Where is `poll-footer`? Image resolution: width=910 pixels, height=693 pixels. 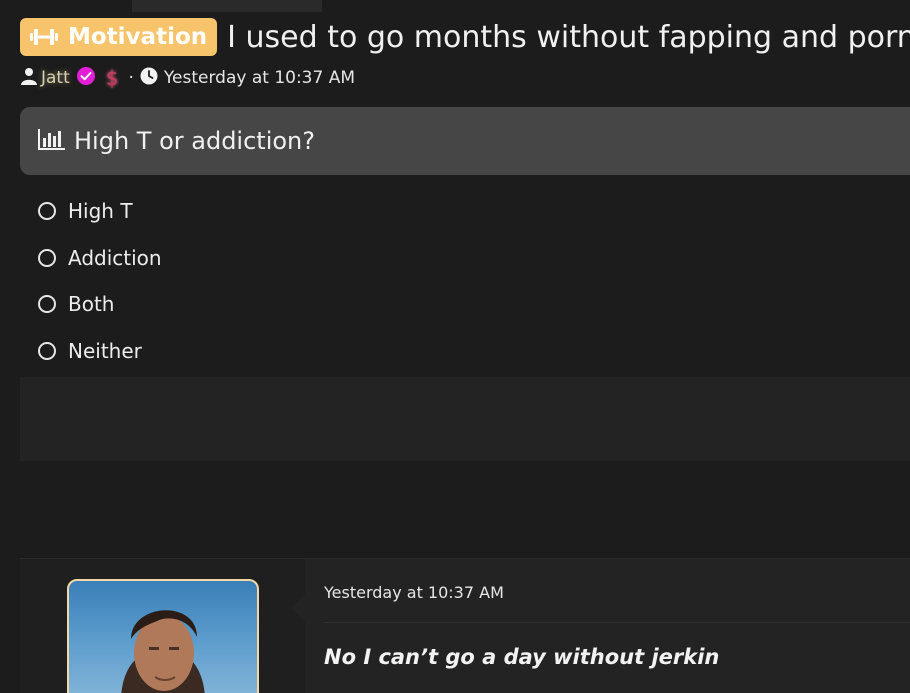
poll-footer is located at coordinates (465, 419).